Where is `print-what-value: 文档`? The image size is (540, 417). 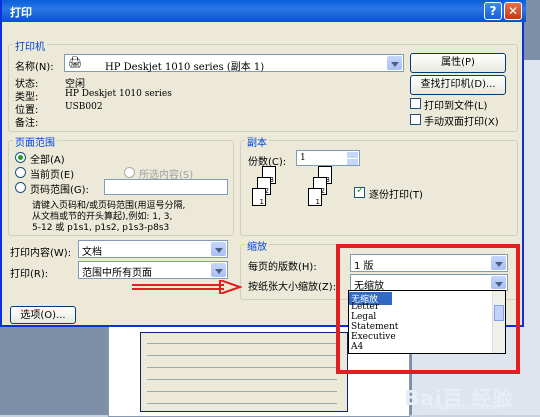
print-what-value: 文档 is located at coordinates (92, 252).